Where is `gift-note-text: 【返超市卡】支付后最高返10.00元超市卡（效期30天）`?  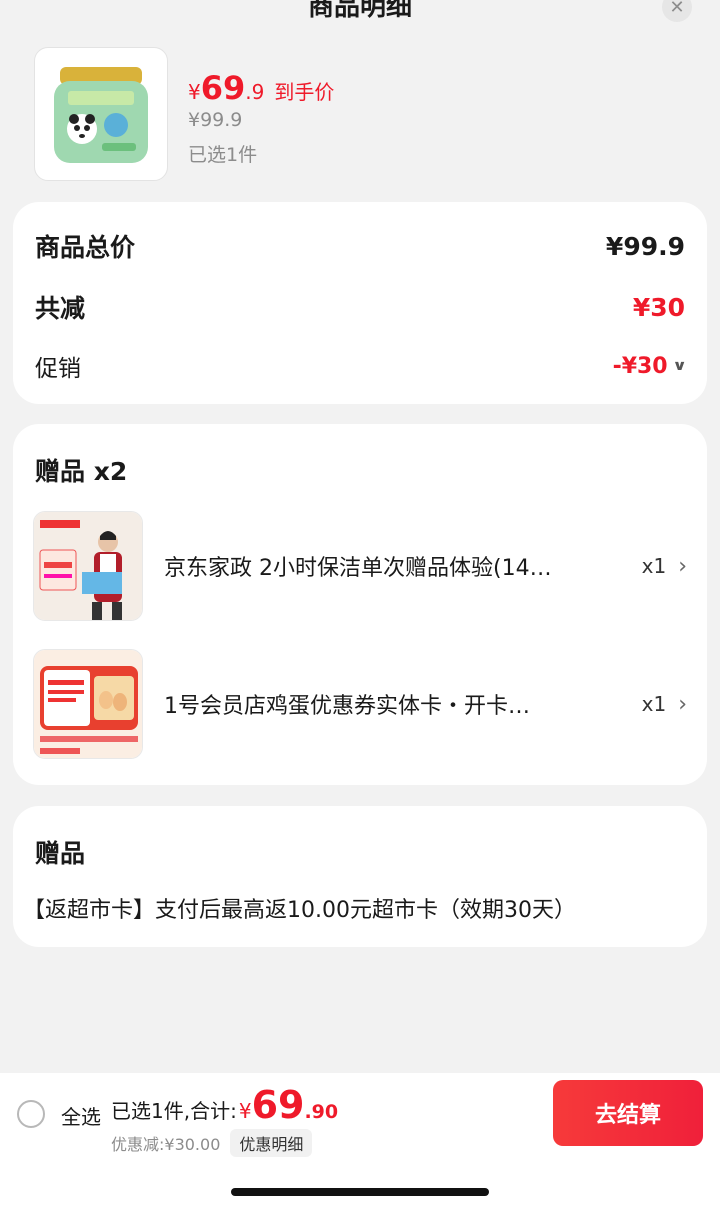 gift-note-text: 【返超市卡】支付后最高返10.00元超市卡（效期30天） is located at coordinates (299, 910).